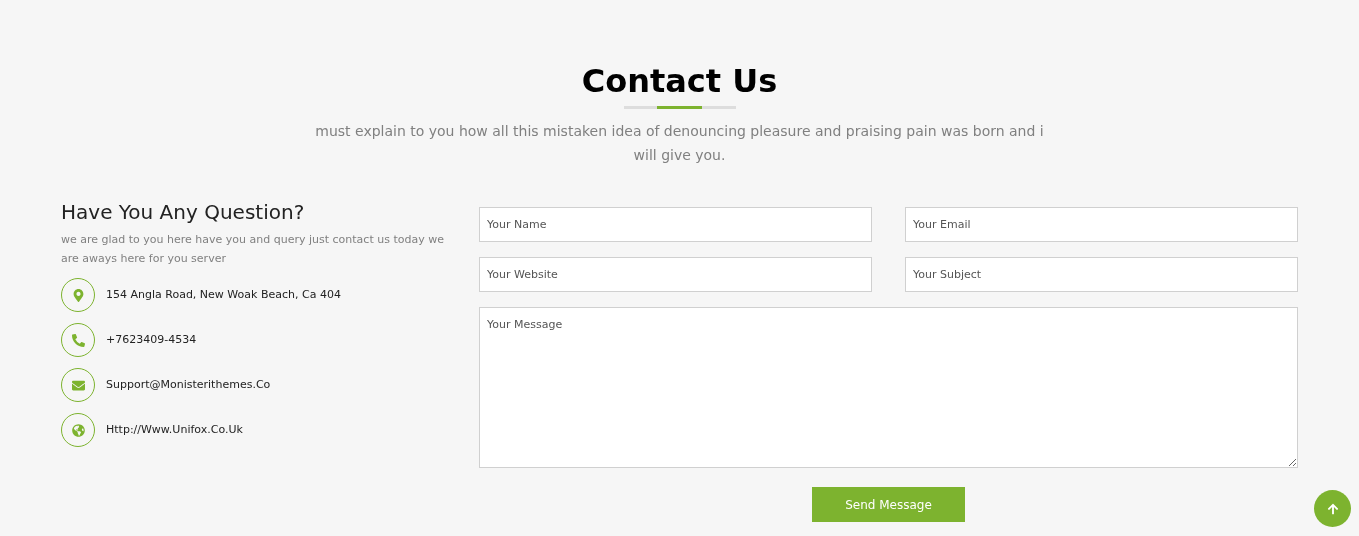 The height and width of the screenshot is (536, 1359). Describe the element at coordinates (183, 212) in the screenshot. I see `info-heading: Have You Any Question?` at that location.